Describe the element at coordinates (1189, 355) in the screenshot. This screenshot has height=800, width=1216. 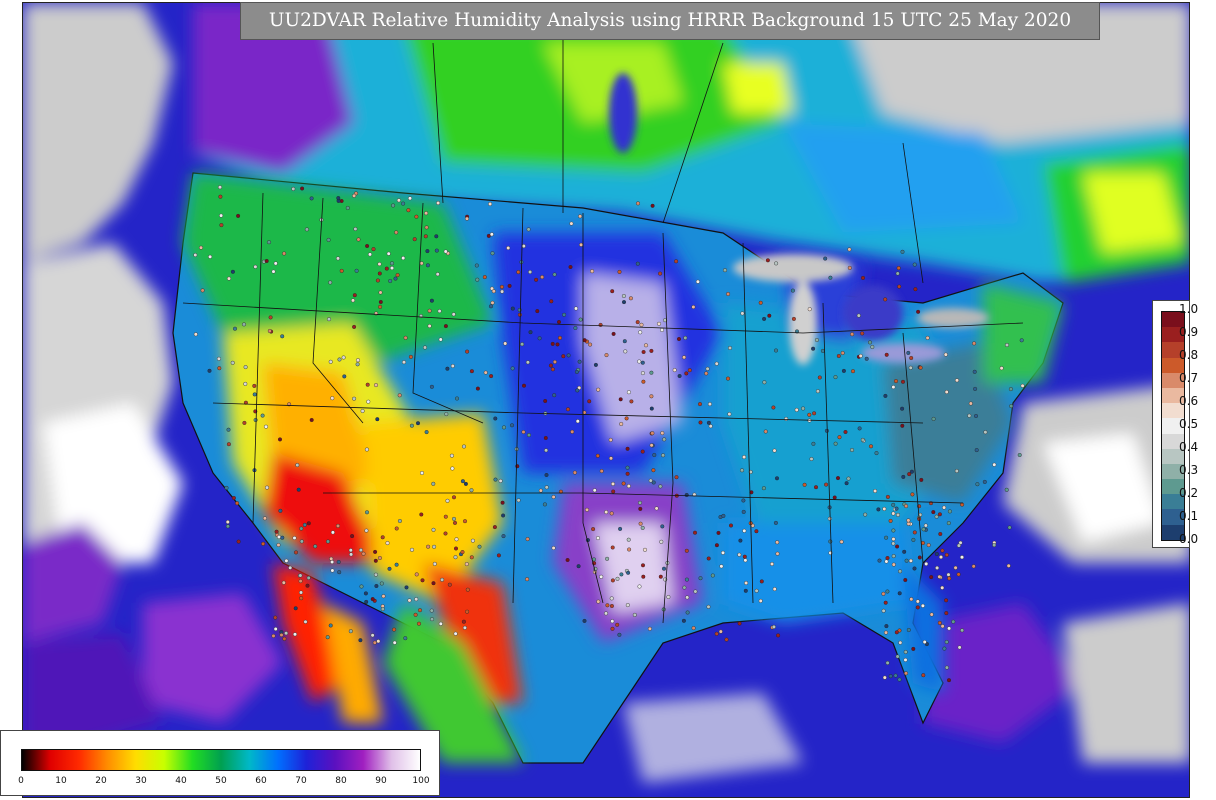
I see `obs-legend-label: 0.8` at that location.